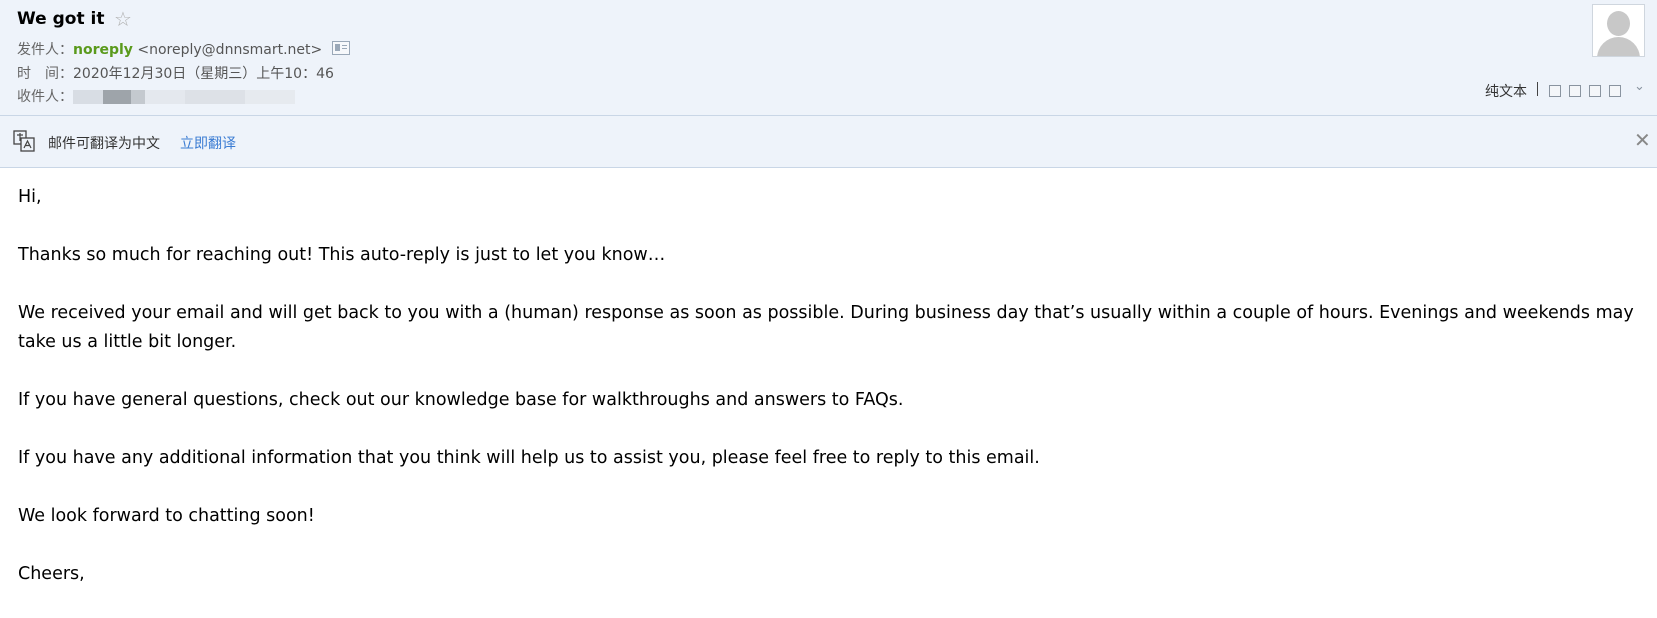 The width and height of the screenshot is (1657, 618). Describe the element at coordinates (45, 74) in the screenshot. I see `time-label: 时 间：` at that location.